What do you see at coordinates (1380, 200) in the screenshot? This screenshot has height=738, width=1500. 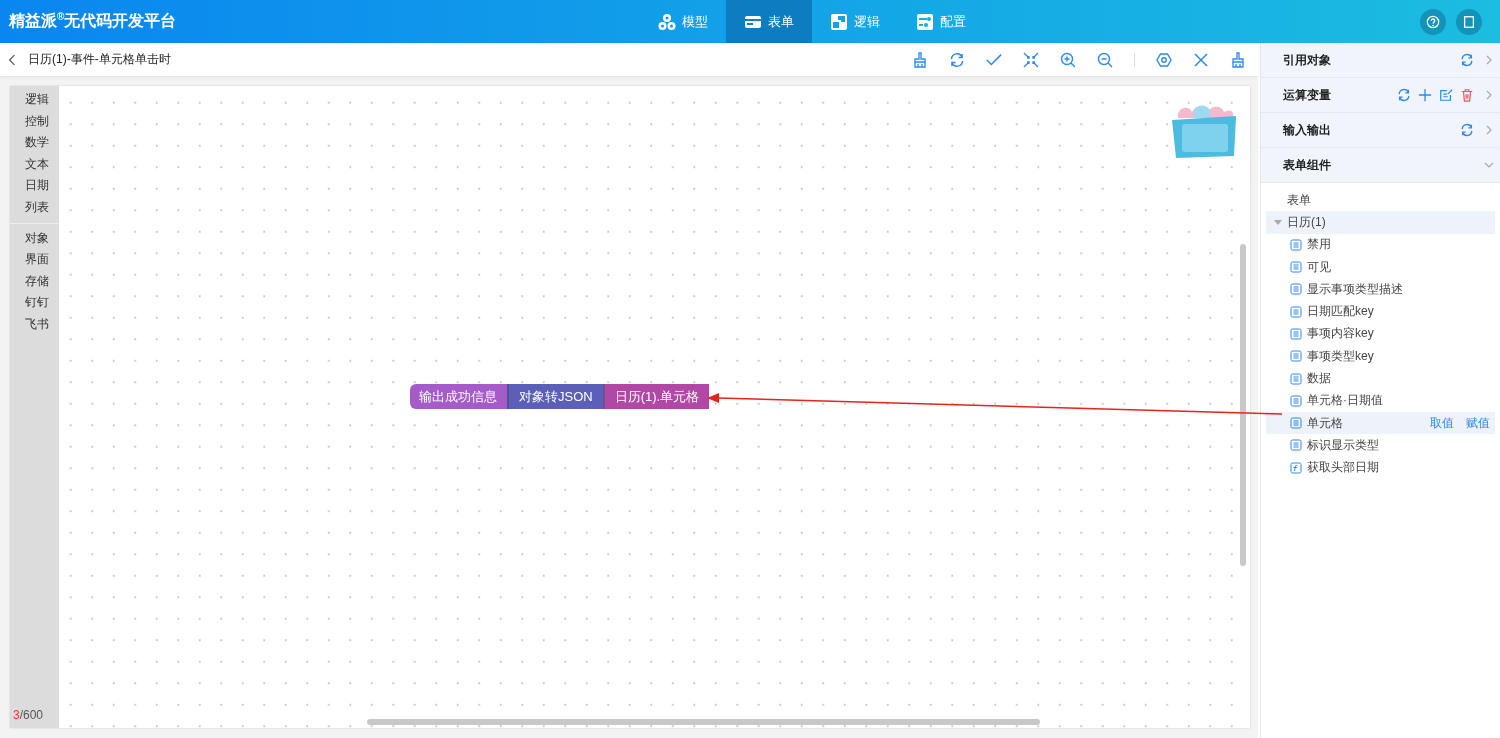 I see `tree-item: 表单` at bounding box center [1380, 200].